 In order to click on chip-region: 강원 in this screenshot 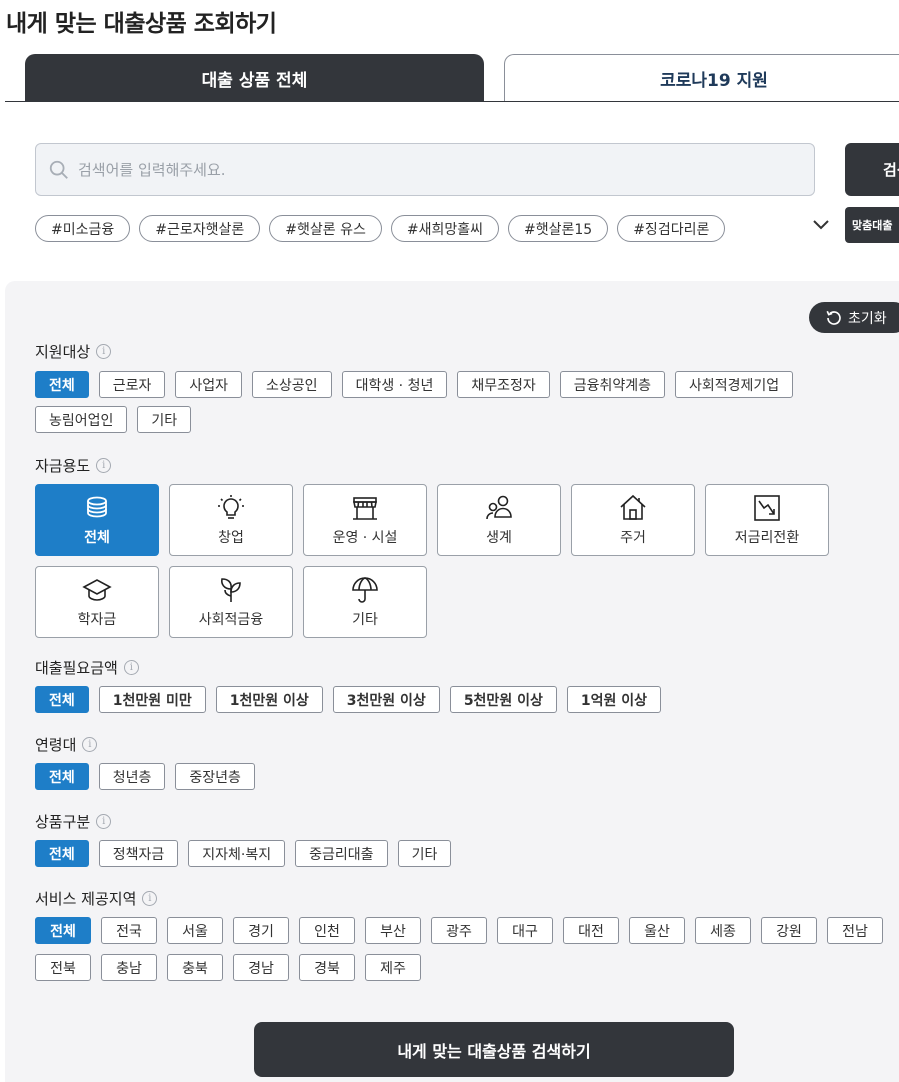, I will do `click(789, 930)`.